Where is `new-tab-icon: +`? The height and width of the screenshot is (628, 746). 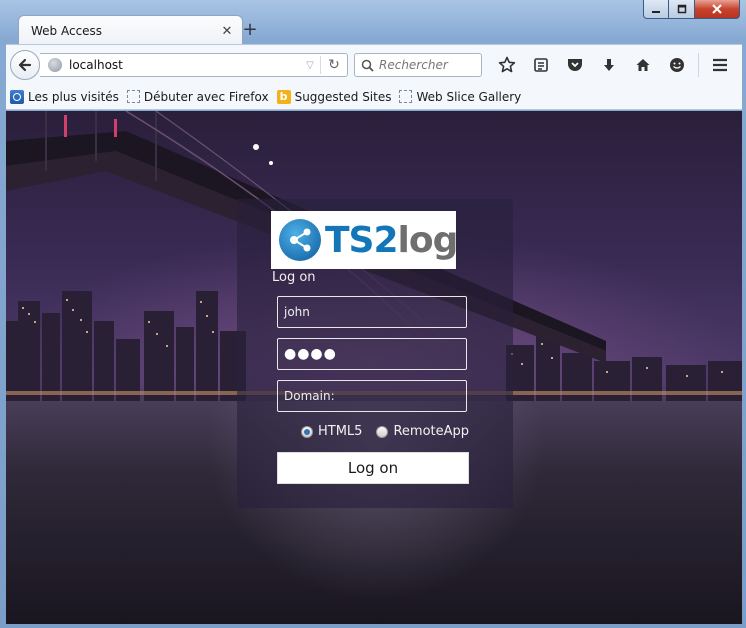
new-tab-icon: + is located at coordinates (250, 29).